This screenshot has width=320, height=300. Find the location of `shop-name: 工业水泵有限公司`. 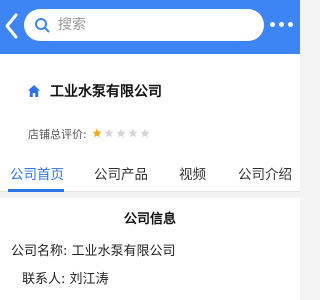

shop-name: 工业水泵有限公司 is located at coordinates (106, 92).